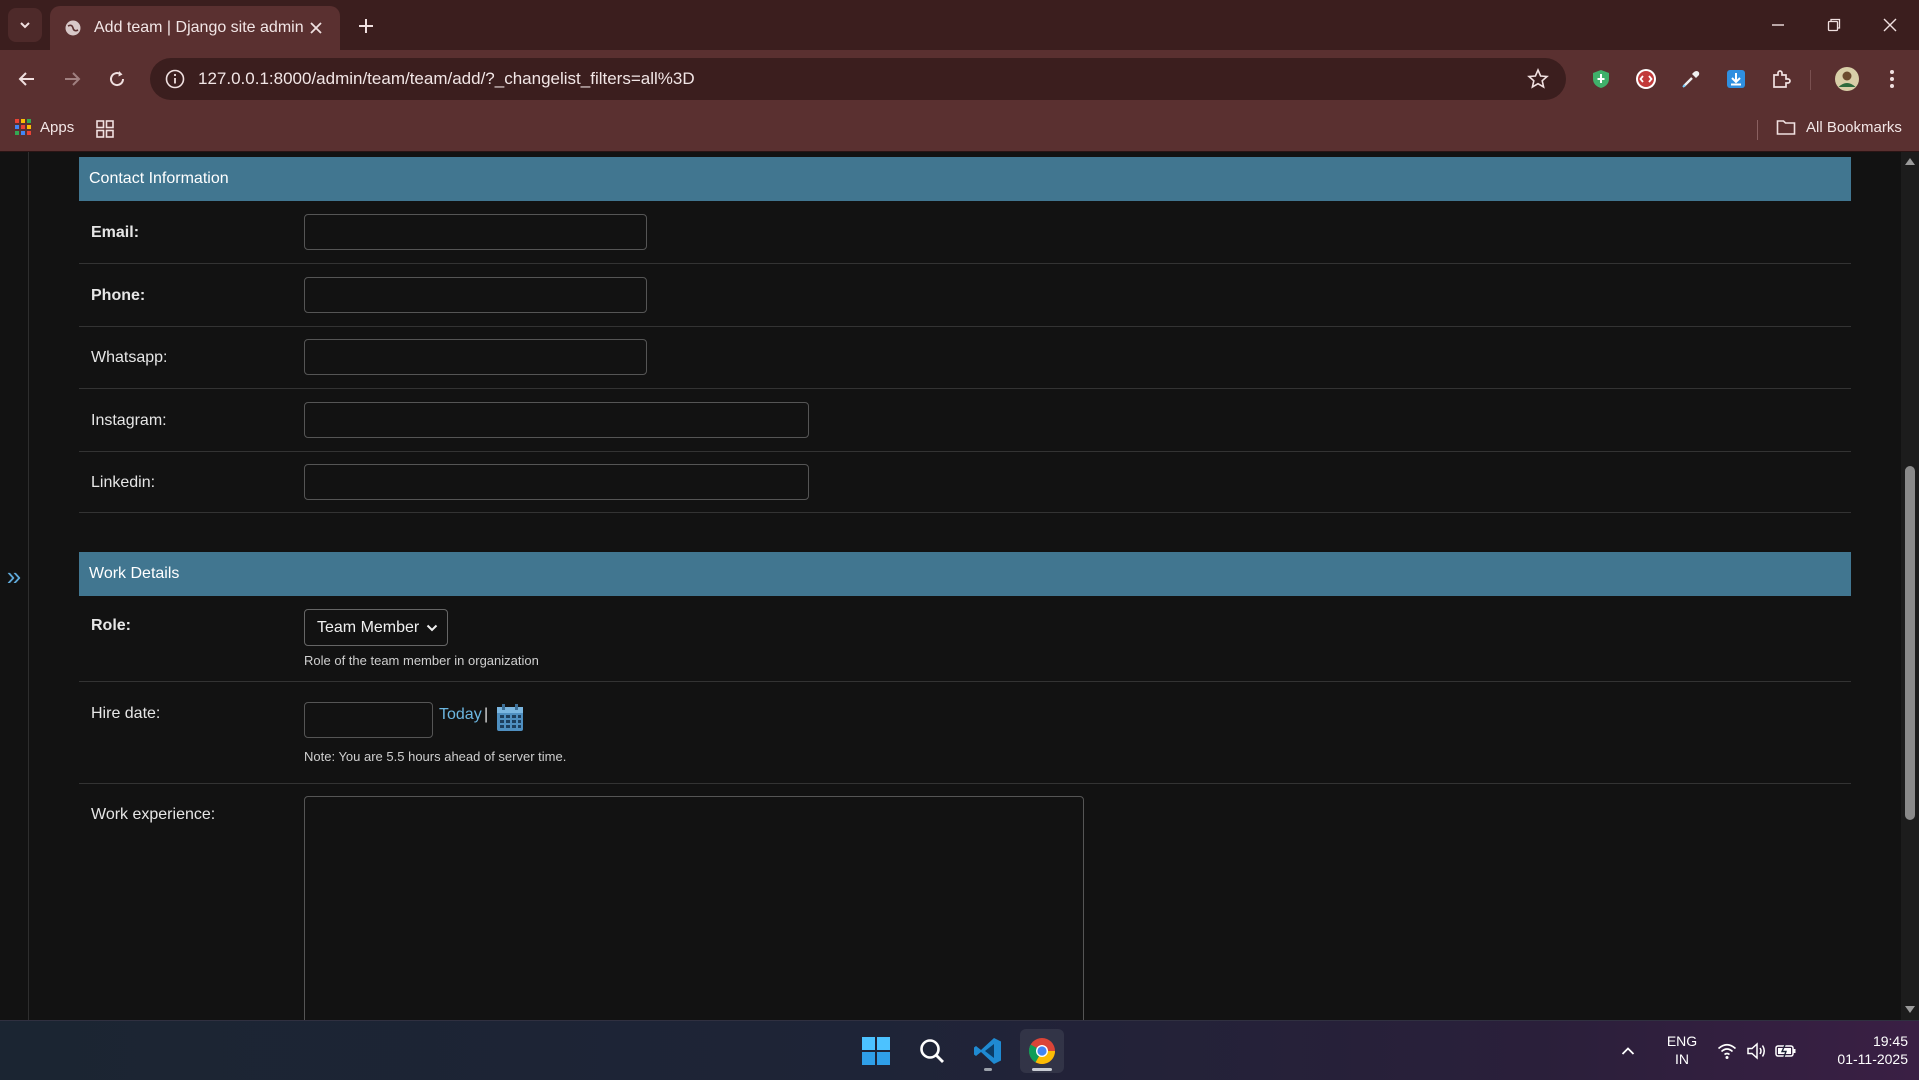  I want to click on work-section-header: Work Details, so click(965, 574).